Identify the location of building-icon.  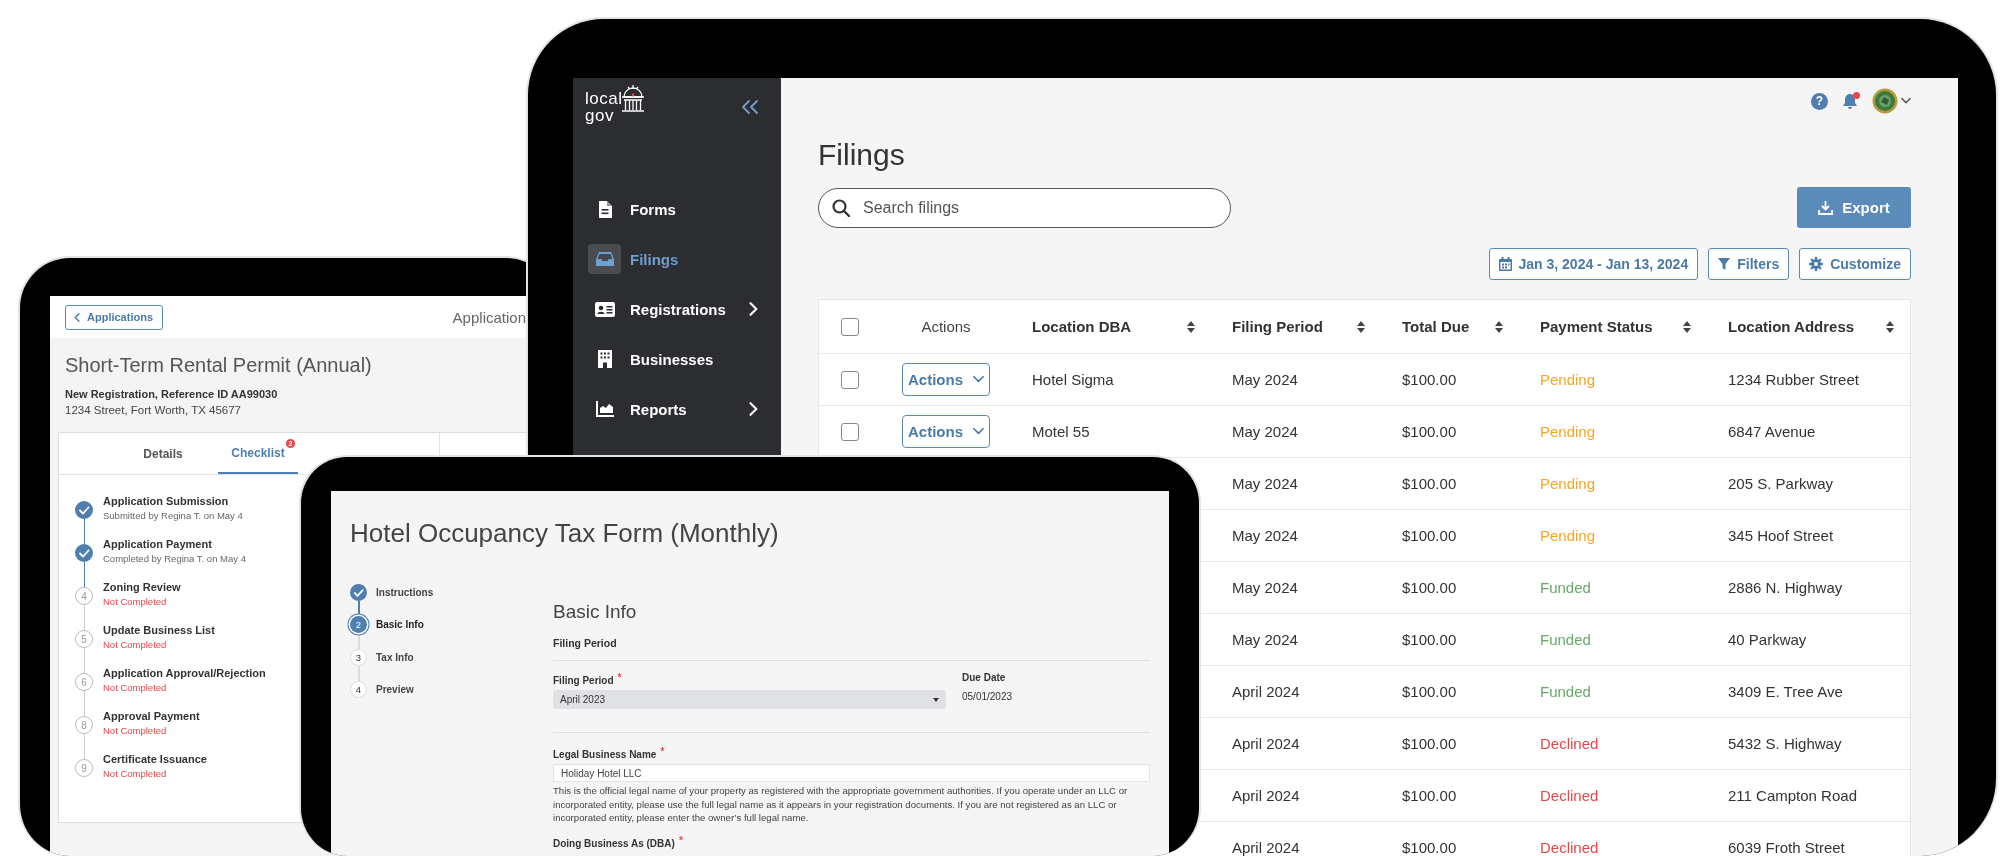
(604, 359).